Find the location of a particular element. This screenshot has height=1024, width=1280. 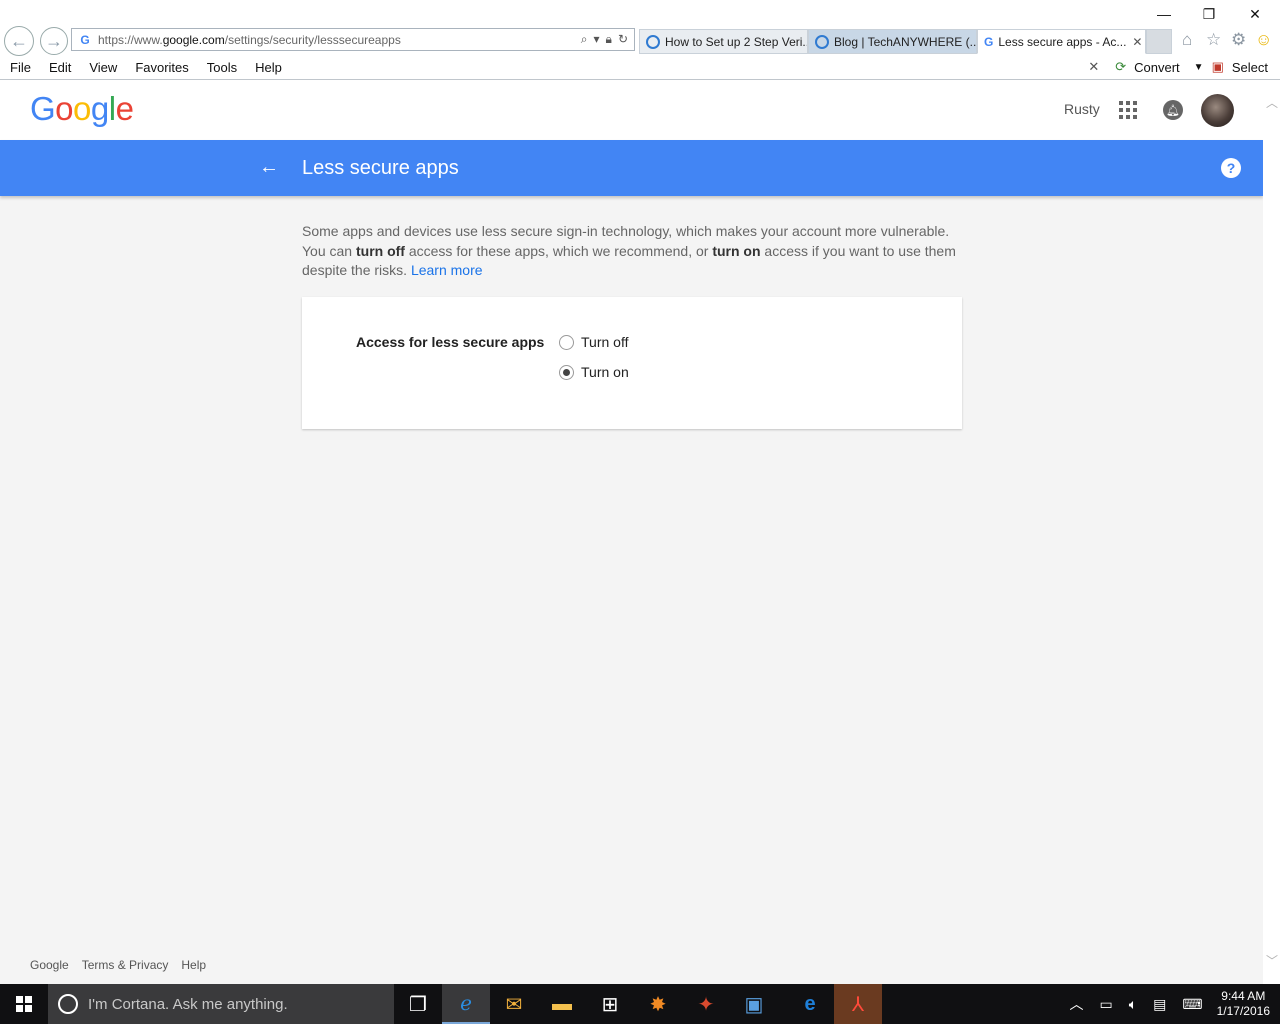

cortana-search: I'm Cortana. Ask me anything. is located at coordinates (221, 1004).